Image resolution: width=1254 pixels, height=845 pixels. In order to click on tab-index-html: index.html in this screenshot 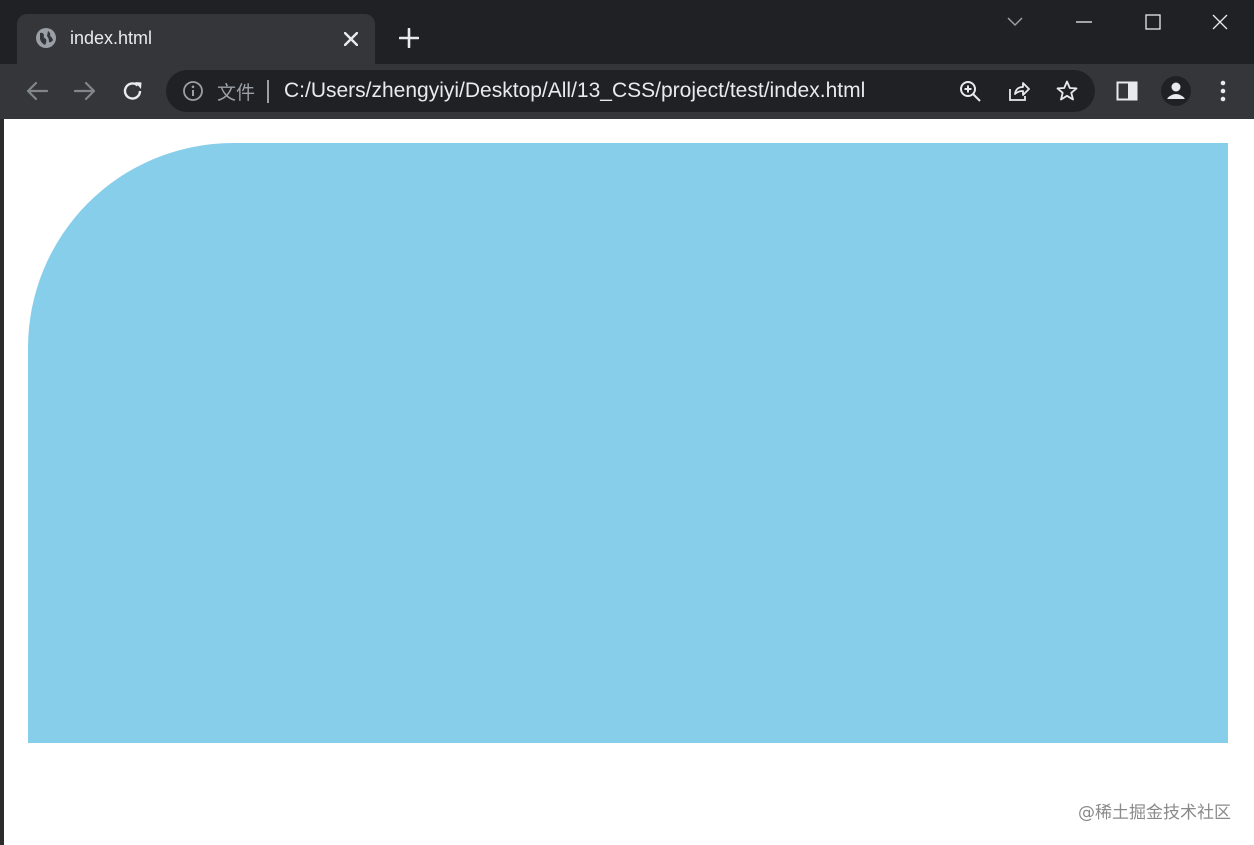, I will do `click(196, 39)`.